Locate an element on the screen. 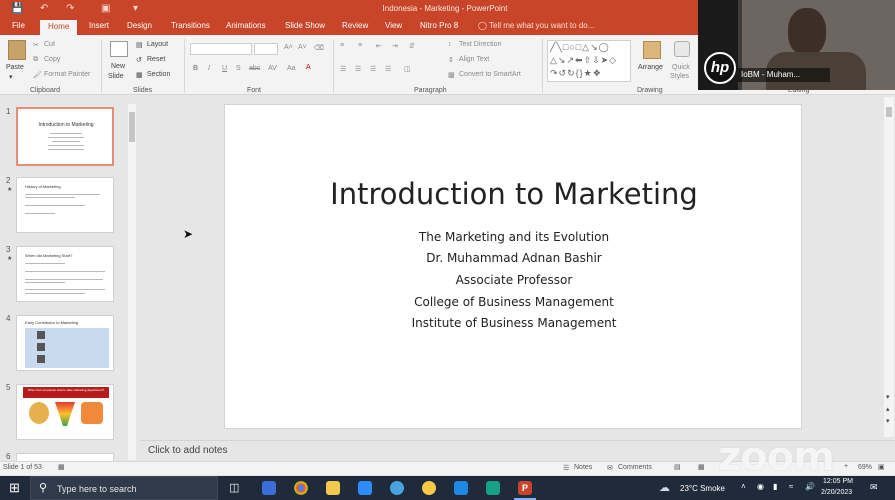 This screenshot has height=500, width=895. notes-app-icon is located at coordinates (269, 488).